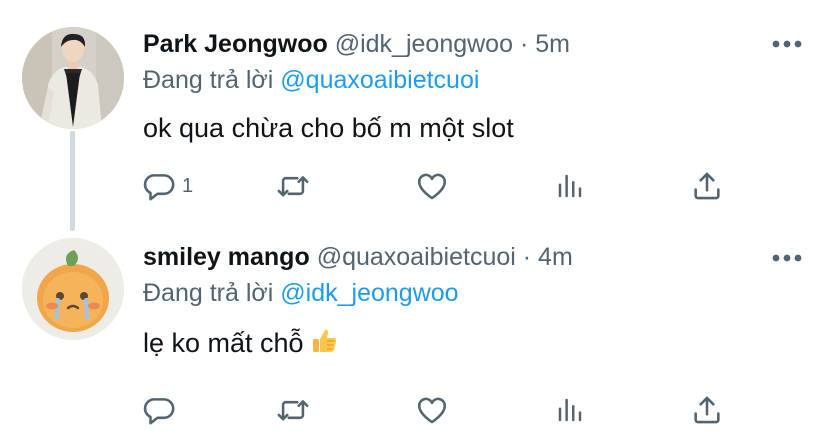  I want to click on username-handle: @idk_jeongwoo, so click(424, 44).